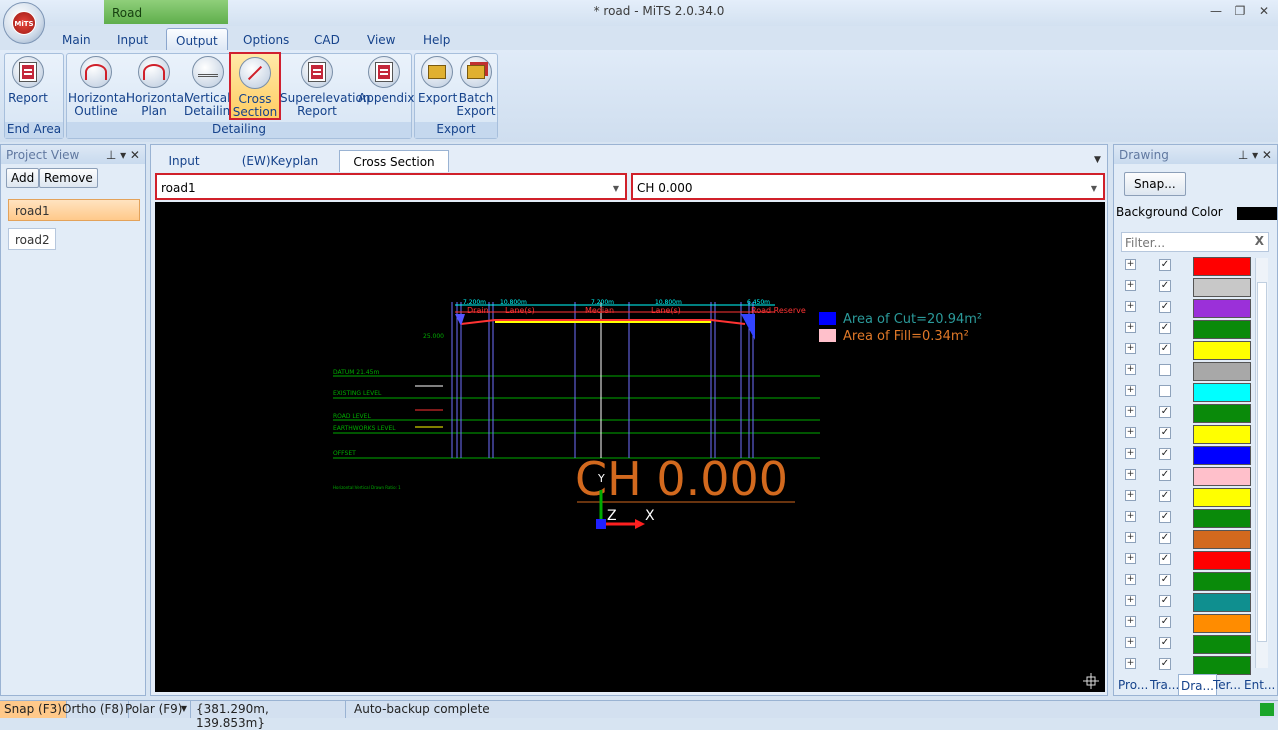  What do you see at coordinates (386, 88) in the screenshot?
I see `appendix-button: Appendix` at bounding box center [386, 88].